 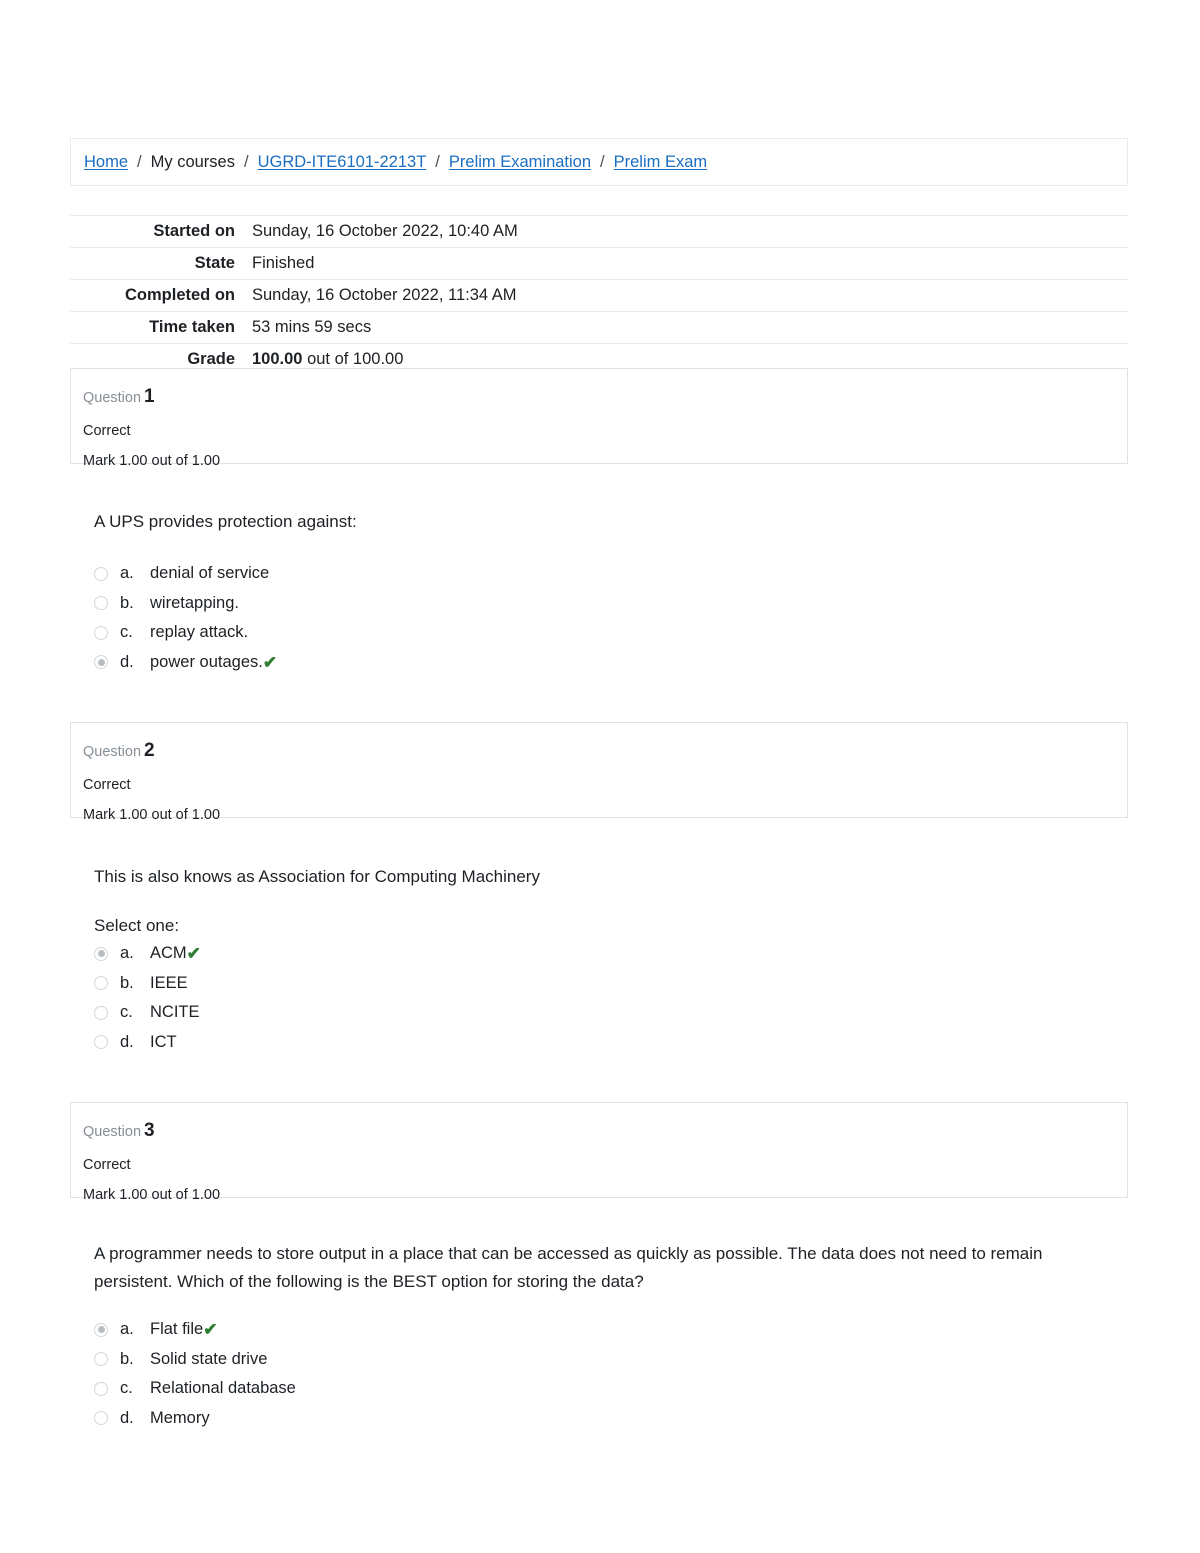 I want to click on answer-option: d. power outages. ✔, so click(x=599, y=663).